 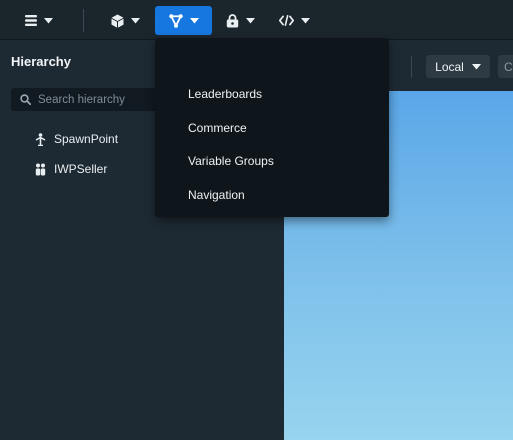 I want to click on seller-icon, so click(x=40, y=169).